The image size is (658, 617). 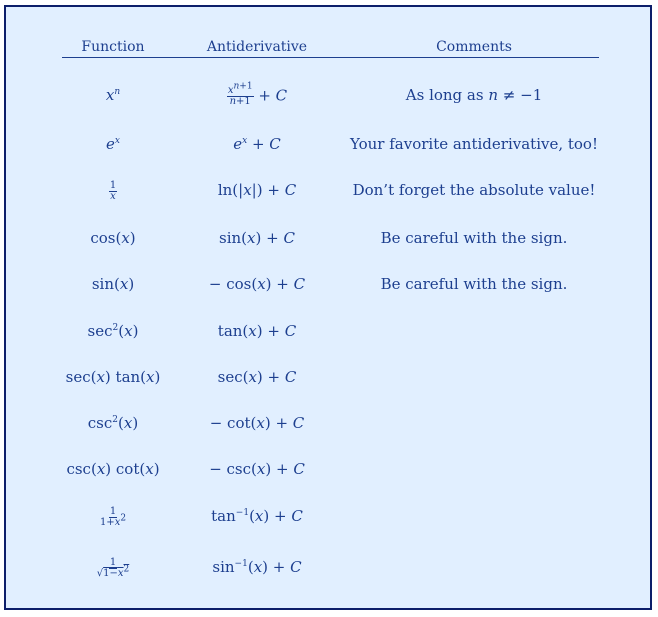 I want to click on antiderivative-cell: − cos(x) + C, so click(x=257, y=284).